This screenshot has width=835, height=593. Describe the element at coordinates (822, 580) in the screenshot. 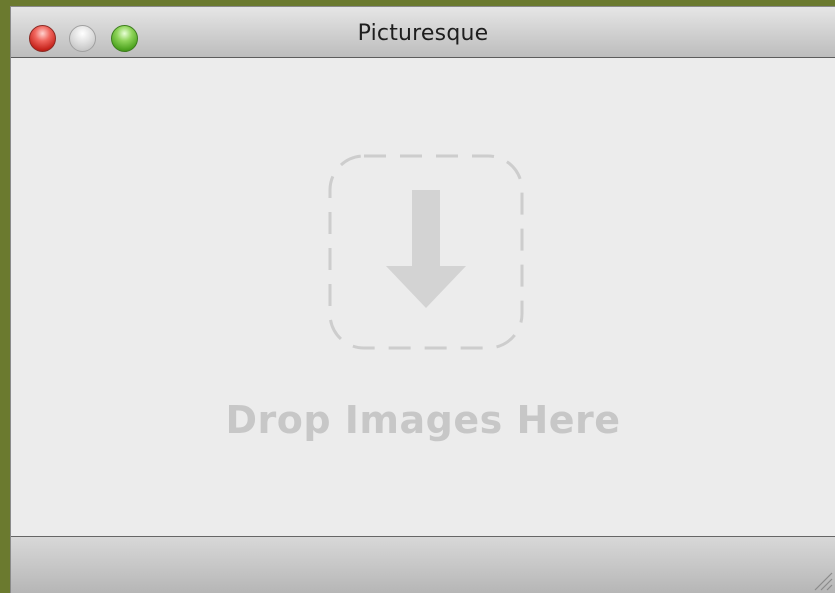

I see `resize-grip-icon` at that location.